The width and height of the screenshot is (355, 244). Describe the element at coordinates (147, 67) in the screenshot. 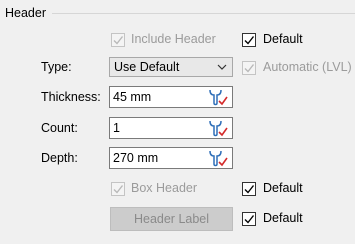

I see `type-select-value: Use Default` at that location.